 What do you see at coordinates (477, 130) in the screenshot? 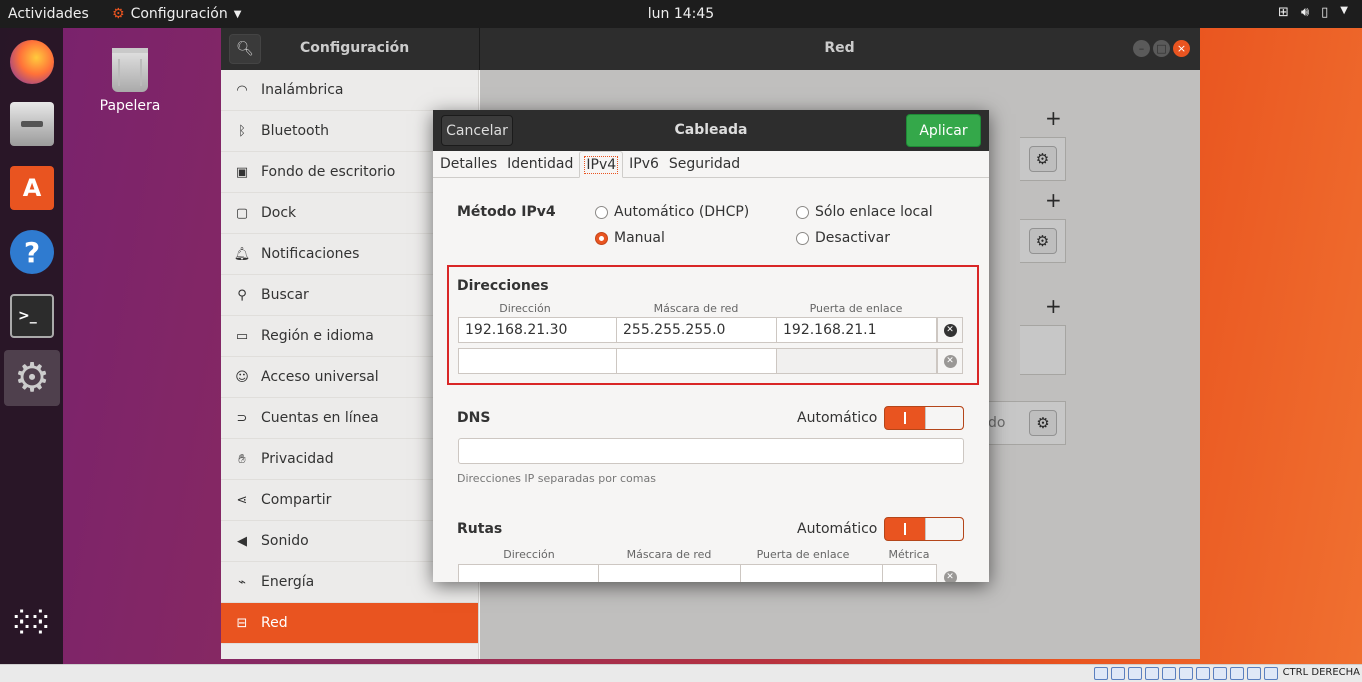
I see `cancel-button: Cancelar` at bounding box center [477, 130].